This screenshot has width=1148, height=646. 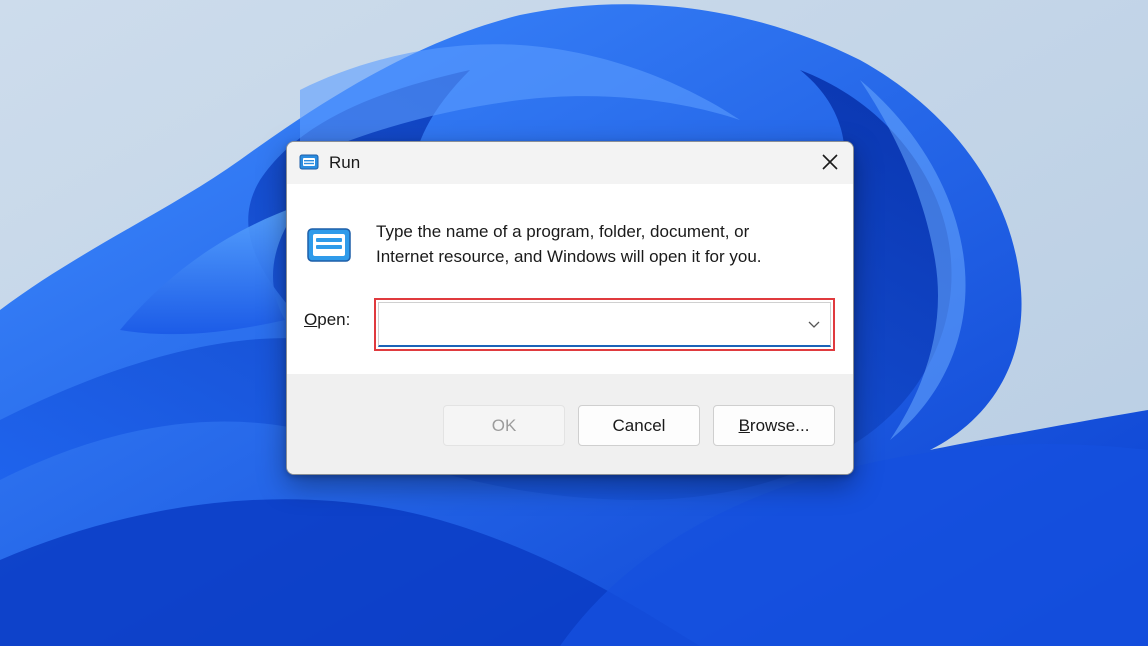 I want to click on browse-mnemonic: B, so click(x=744, y=425).